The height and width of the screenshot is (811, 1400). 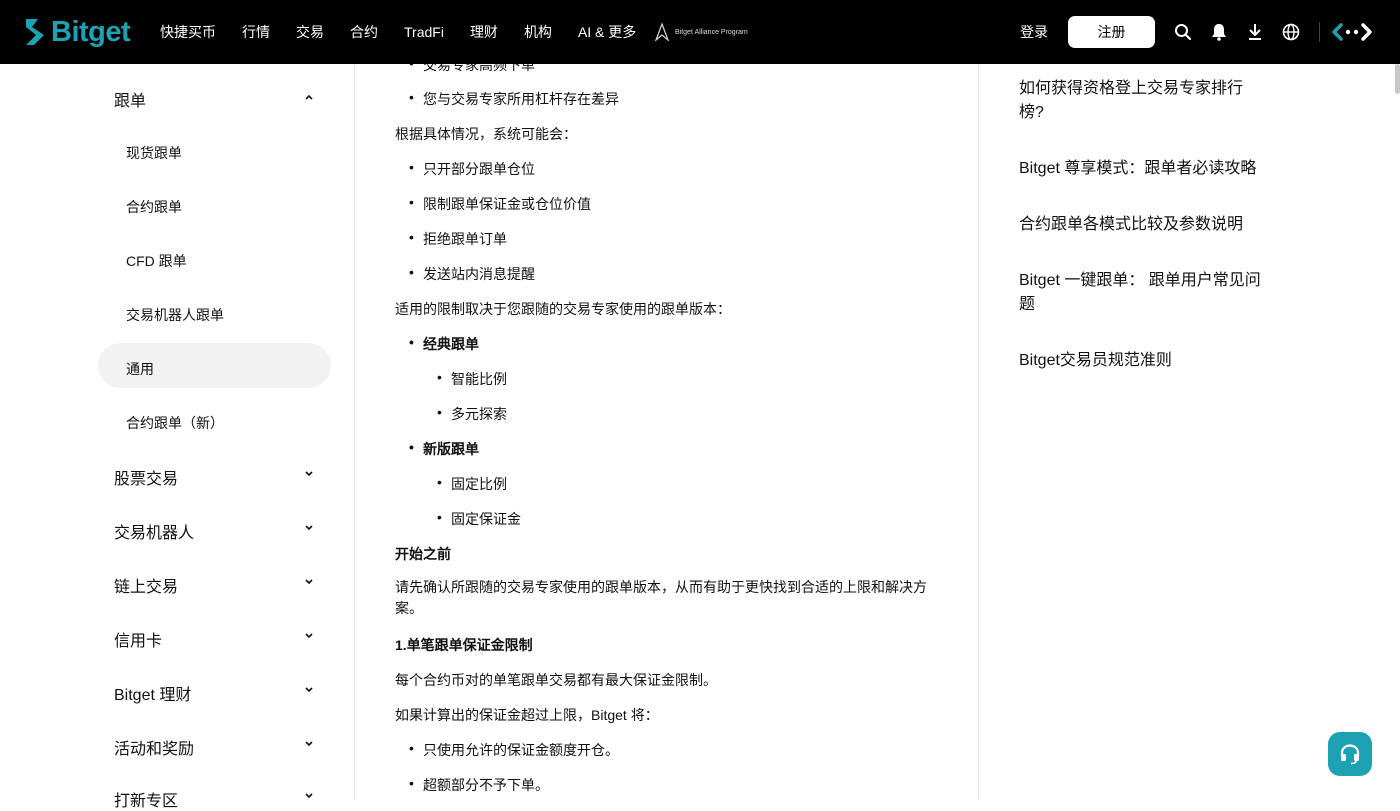 What do you see at coordinates (138, 639) in the screenshot?
I see `sidebar-section-credit-card: 信用卡` at bounding box center [138, 639].